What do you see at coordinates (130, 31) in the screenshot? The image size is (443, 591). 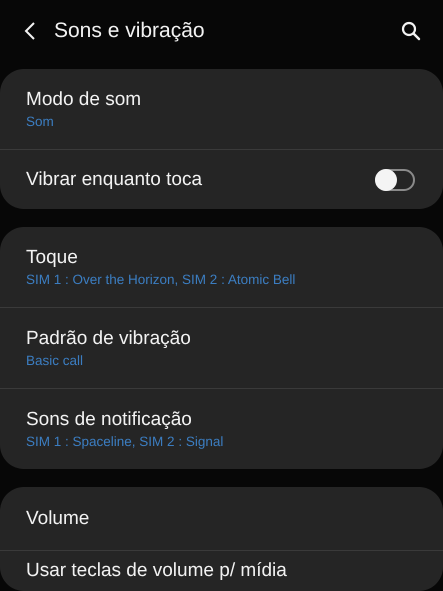 I see `page-title: Sons e vibração` at bounding box center [130, 31].